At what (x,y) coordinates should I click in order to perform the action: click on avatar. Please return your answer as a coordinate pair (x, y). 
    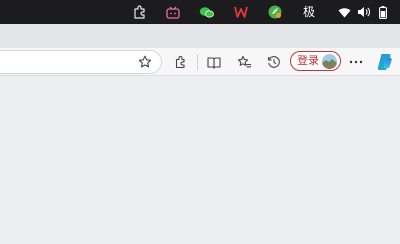
    Looking at the image, I should click on (329, 61).